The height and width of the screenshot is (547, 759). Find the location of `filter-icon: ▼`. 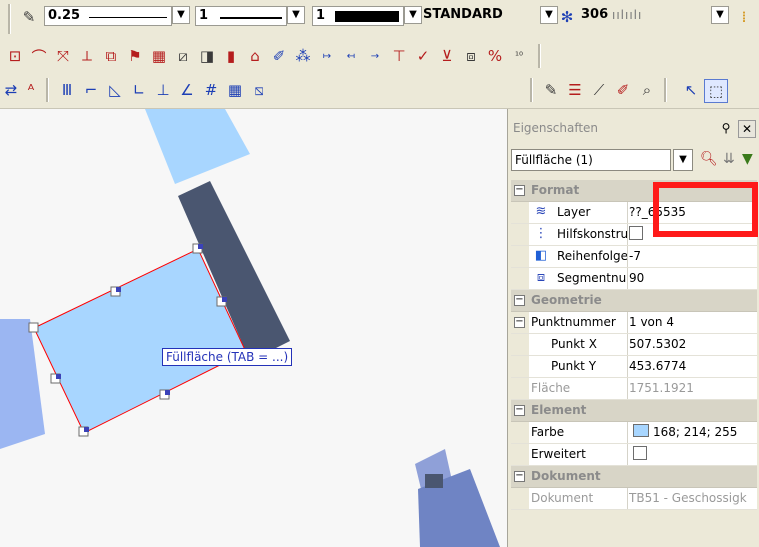

filter-icon: ▼ is located at coordinates (747, 159).